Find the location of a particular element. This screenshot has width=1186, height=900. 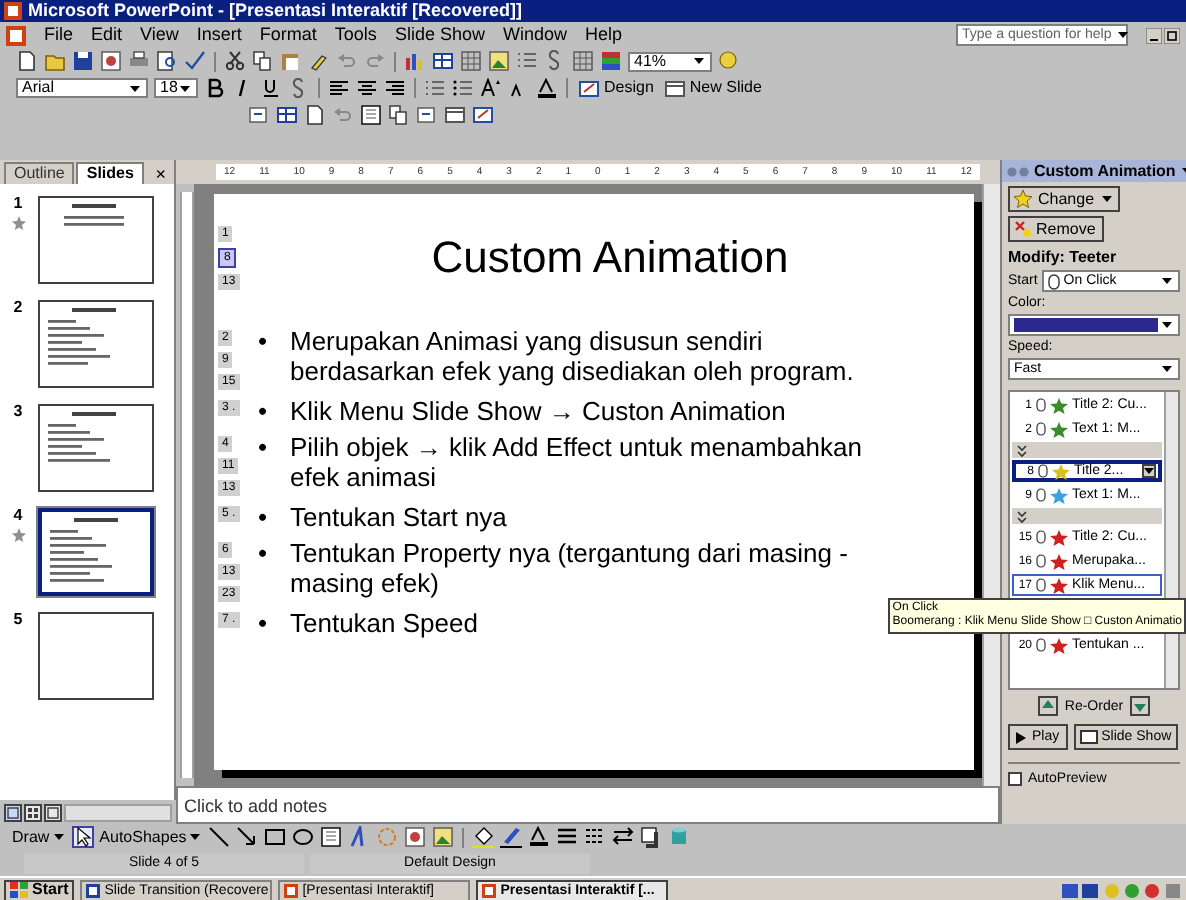

pane-tab: Slides is located at coordinates (110, 173).